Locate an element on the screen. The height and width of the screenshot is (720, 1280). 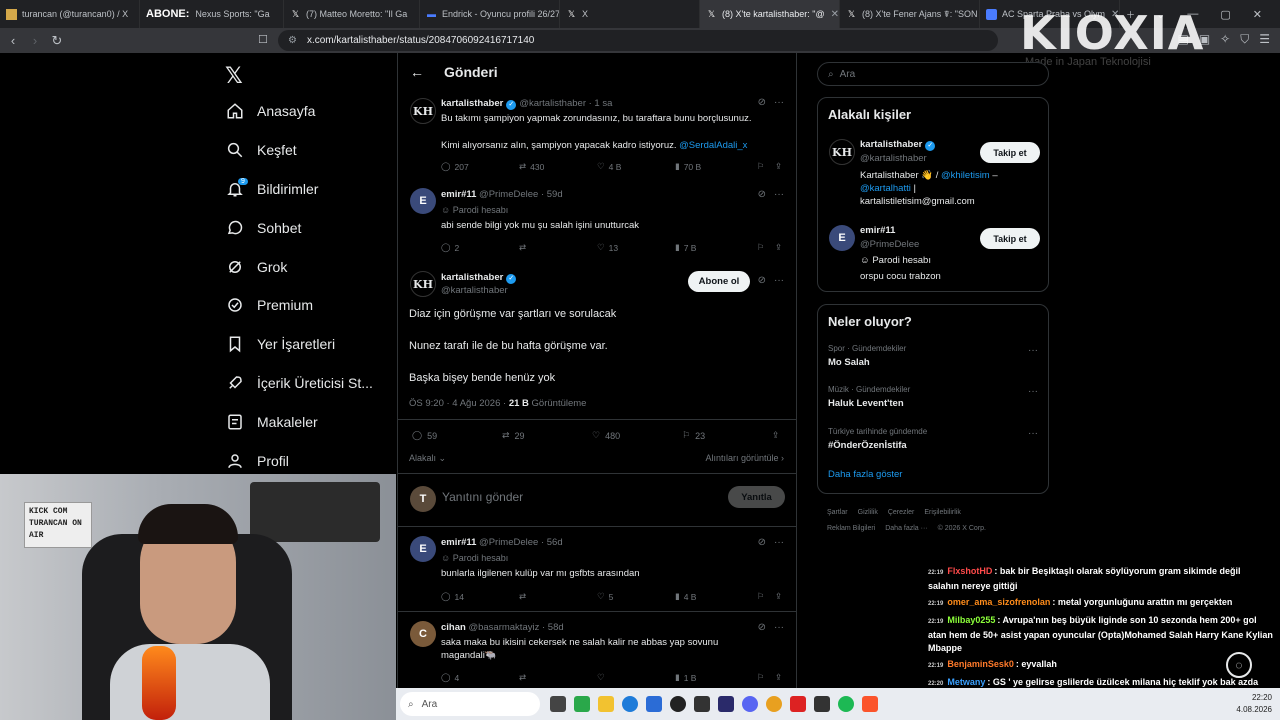
reply-button: ◯ 14 is located at coordinates (480, 596).